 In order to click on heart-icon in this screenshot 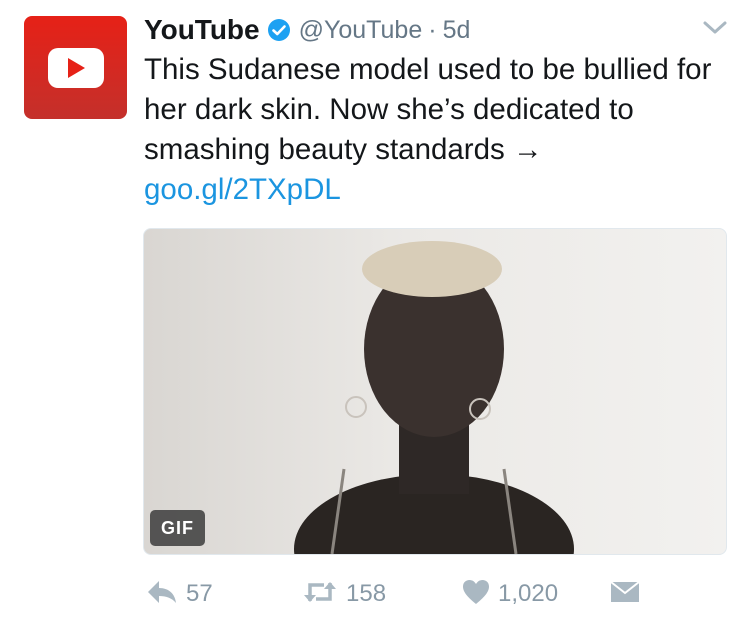, I will do `click(476, 594)`.